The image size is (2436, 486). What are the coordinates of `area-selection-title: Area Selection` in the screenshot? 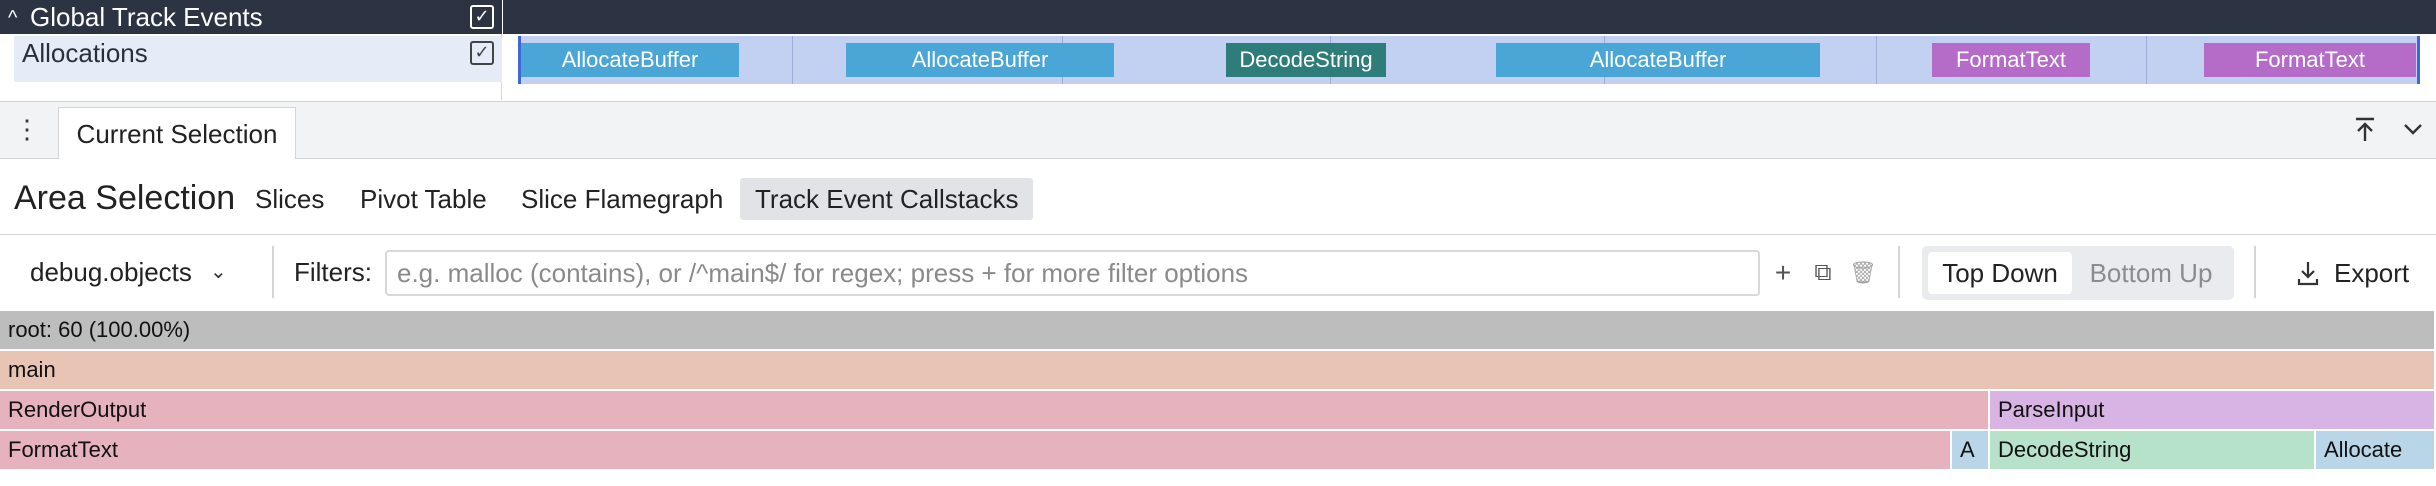 It's located at (125, 198).